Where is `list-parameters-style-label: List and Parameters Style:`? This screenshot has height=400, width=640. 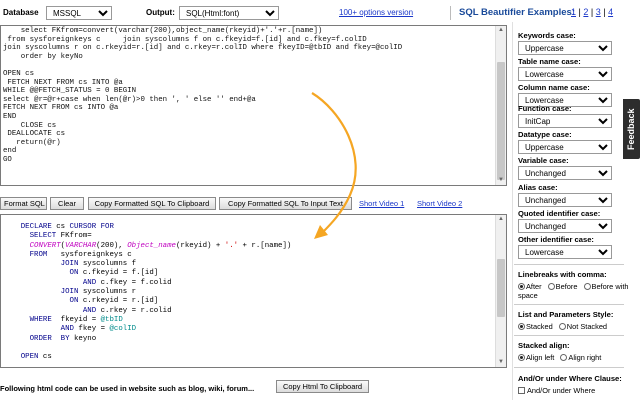
list-parameters-style-label: List and Parameters Style: is located at coordinates (566, 314).